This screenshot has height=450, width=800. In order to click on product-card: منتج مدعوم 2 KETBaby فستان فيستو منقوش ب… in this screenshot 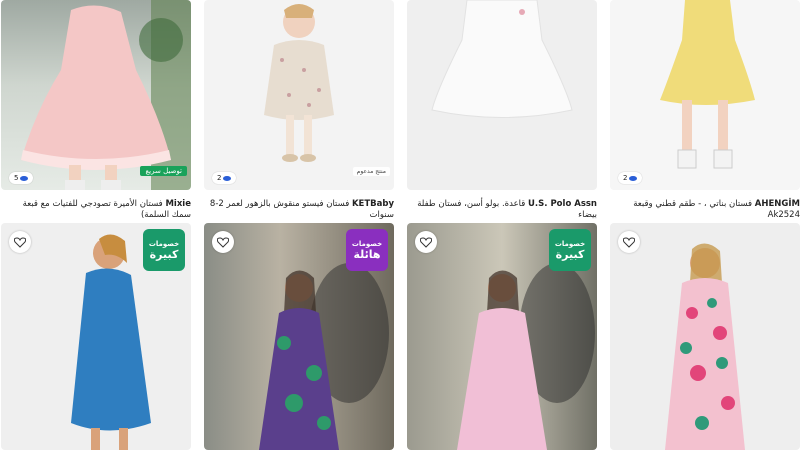, I will do `click(299, 111)`.